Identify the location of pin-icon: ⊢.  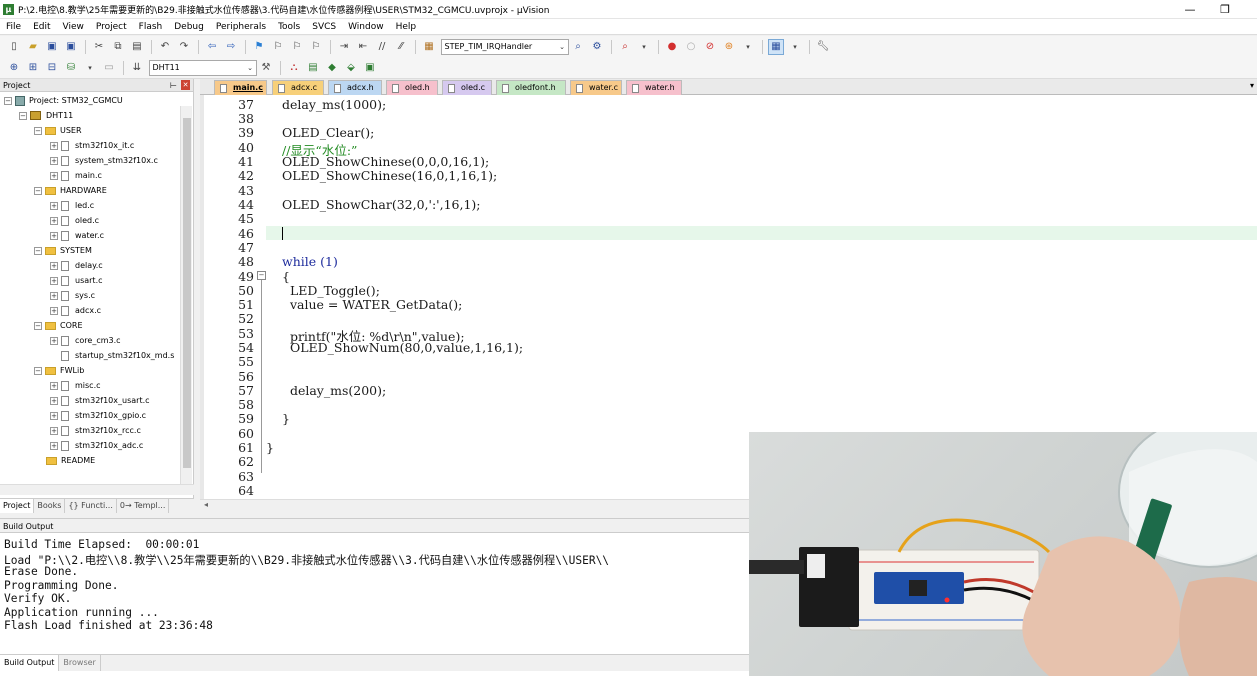
(173, 85).